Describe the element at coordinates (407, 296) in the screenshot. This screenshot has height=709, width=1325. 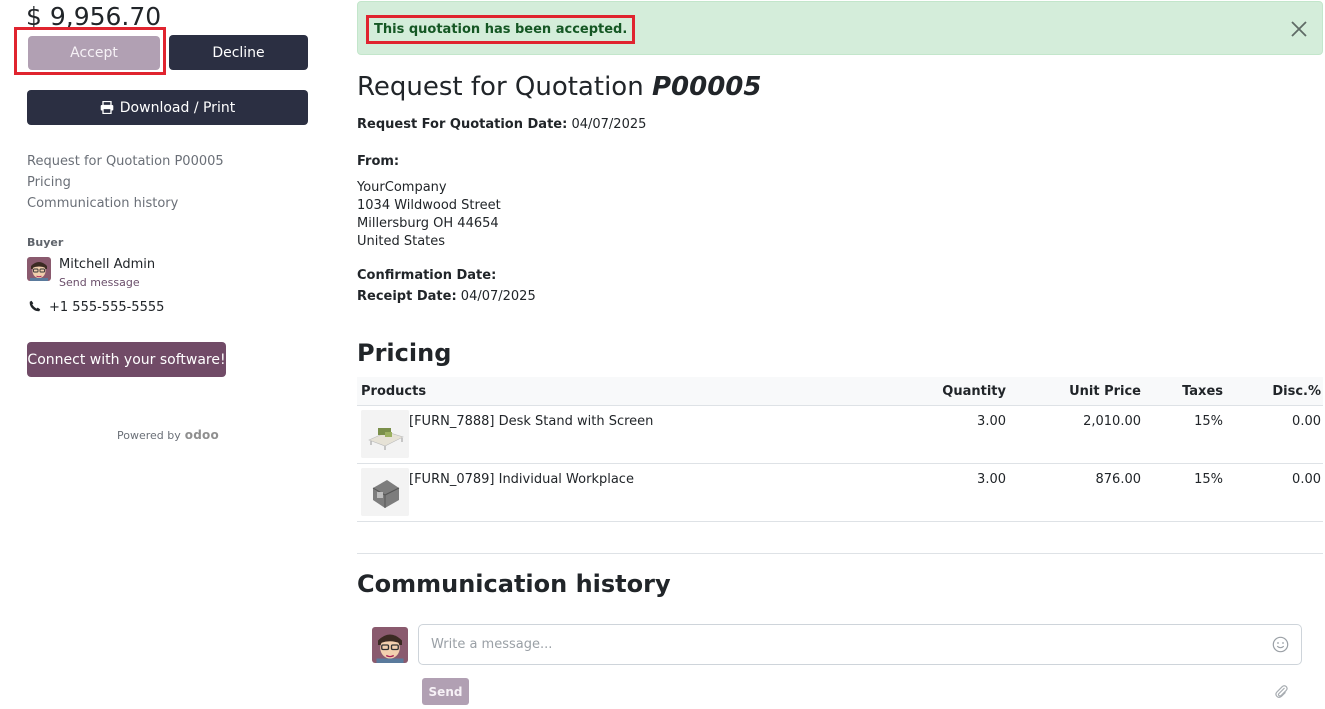
I see `receipt-date-label: Receipt Date:` at that location.